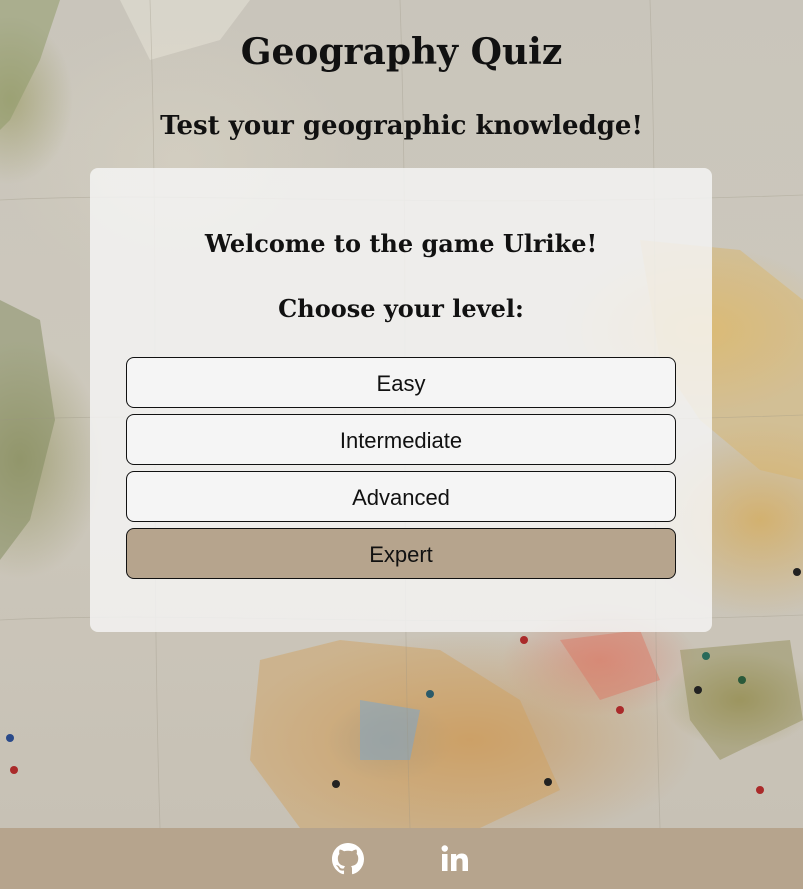 The width and height of the screenshot is (803, 889). I want to click on github-icon, so click(348, 859).